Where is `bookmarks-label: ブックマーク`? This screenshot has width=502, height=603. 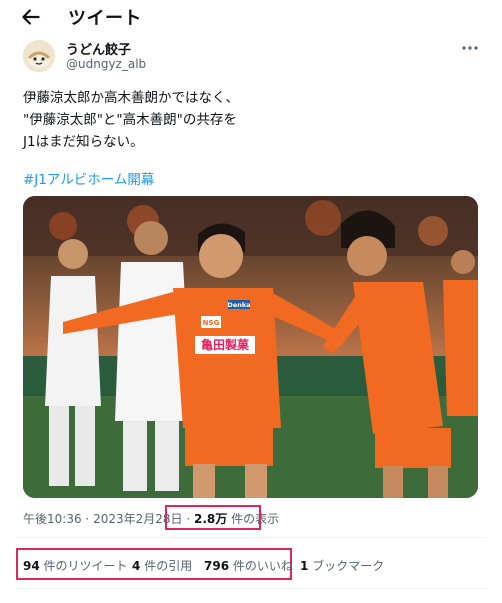 bookmarks-label: ブックマーク is located at coordinates (348, 566).